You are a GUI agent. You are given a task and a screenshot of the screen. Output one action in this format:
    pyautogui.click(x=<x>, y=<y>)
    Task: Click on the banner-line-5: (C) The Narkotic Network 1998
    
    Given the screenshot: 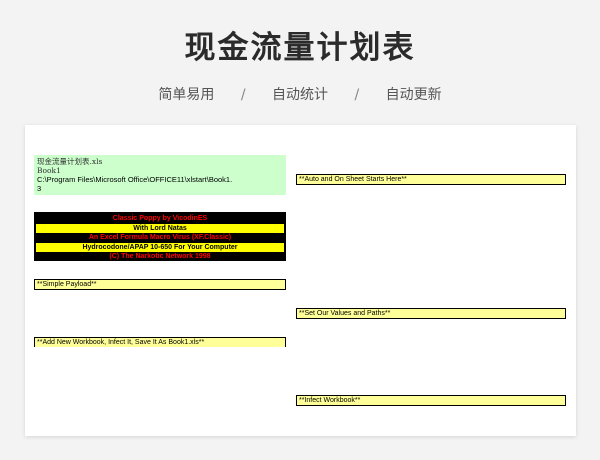 What is the action you would take?
    pyautogui.click(x=160, y=257)
    